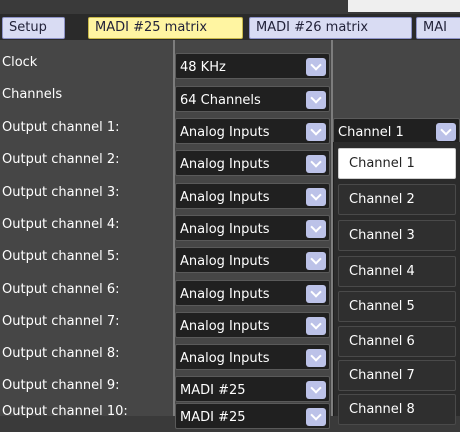  I want to click on output-channel-5-source-select: Analog Inputs, so click(252, 260).